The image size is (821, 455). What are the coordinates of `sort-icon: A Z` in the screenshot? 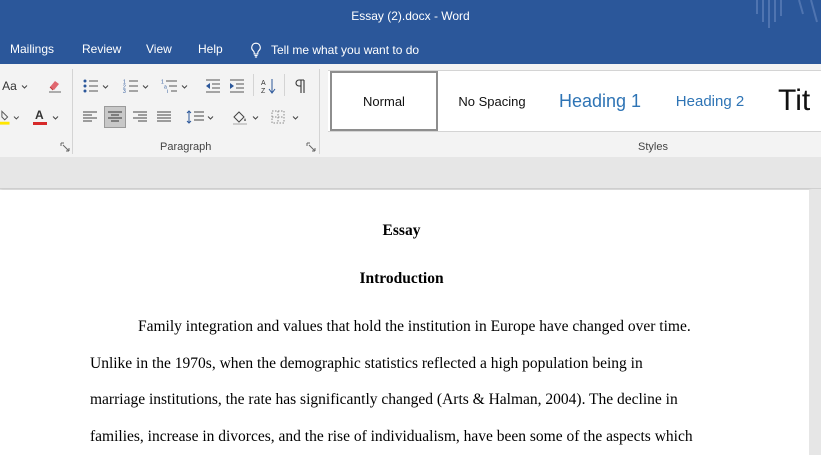 It's located at (268, 86).